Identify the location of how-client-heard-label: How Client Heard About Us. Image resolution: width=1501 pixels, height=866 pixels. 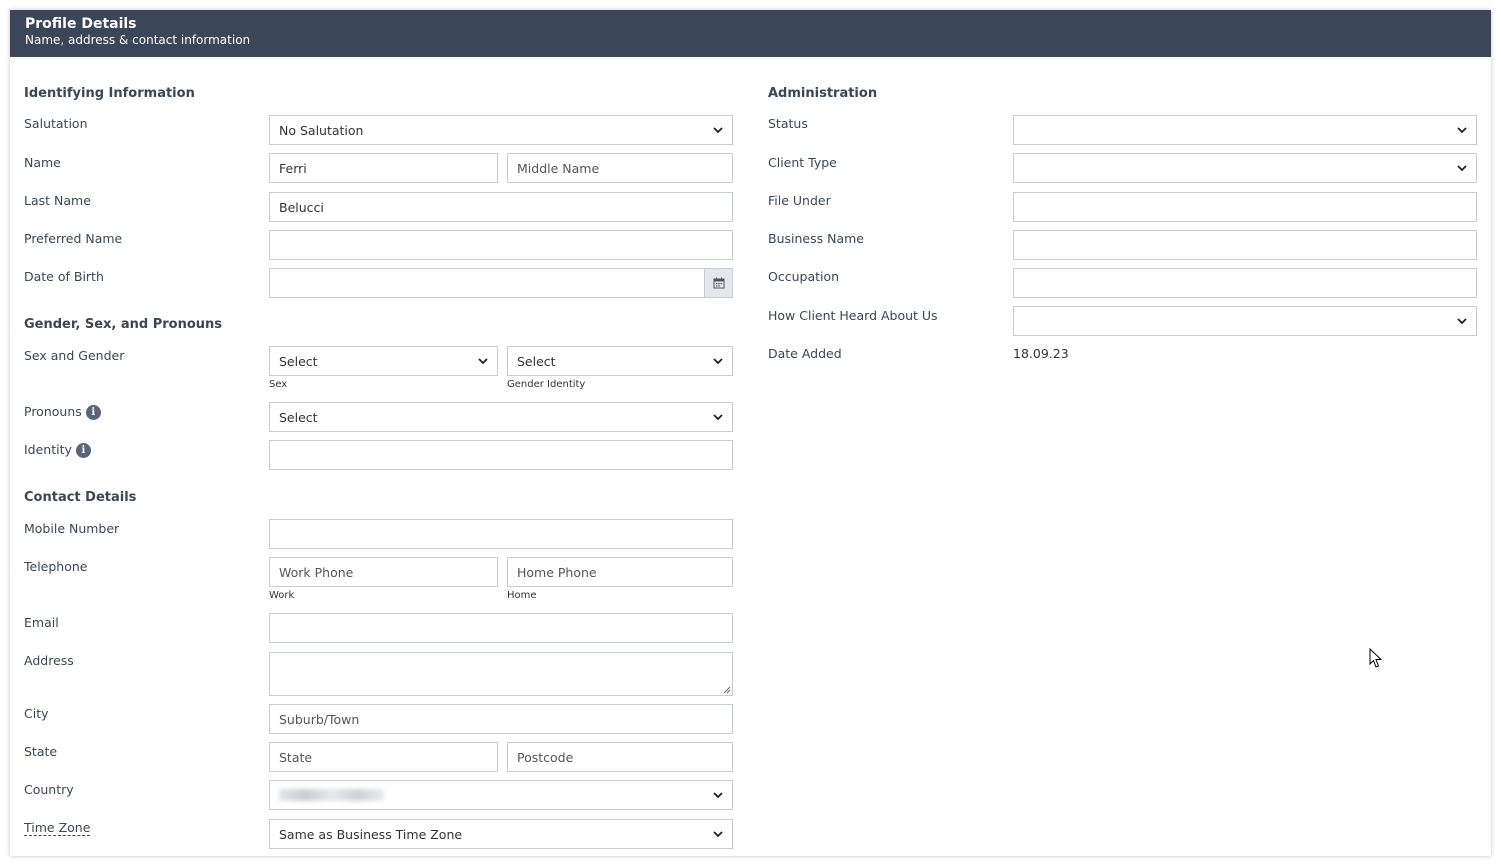
(853, 315).